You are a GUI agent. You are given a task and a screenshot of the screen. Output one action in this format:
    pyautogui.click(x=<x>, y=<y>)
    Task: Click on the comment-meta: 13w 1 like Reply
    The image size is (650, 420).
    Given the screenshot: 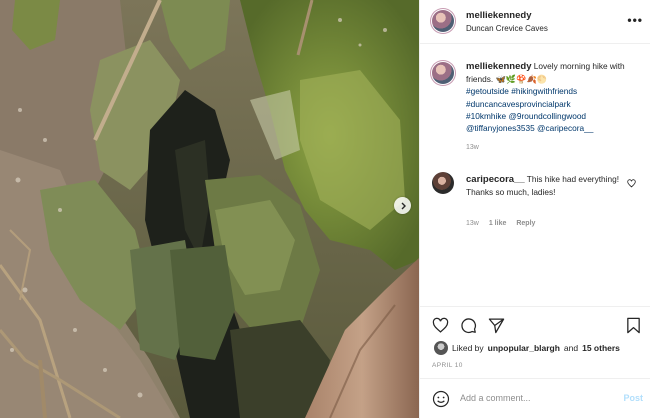 What is the action you would take?
    pyautogui.click(x=500, y=223)
    